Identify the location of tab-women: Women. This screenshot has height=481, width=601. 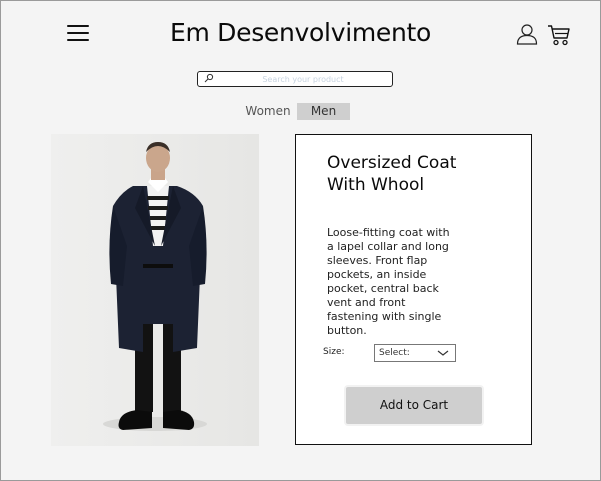
(268, 111).